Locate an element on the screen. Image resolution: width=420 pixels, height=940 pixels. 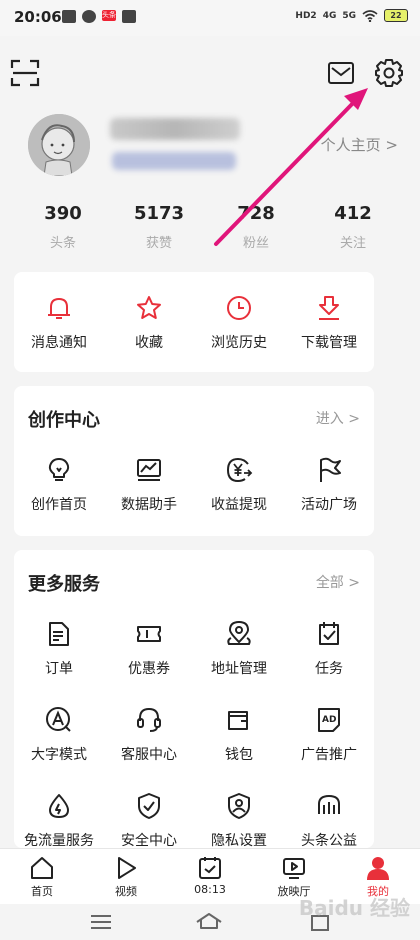
service-label: 优惠券 is located at coordinates (149, 669).